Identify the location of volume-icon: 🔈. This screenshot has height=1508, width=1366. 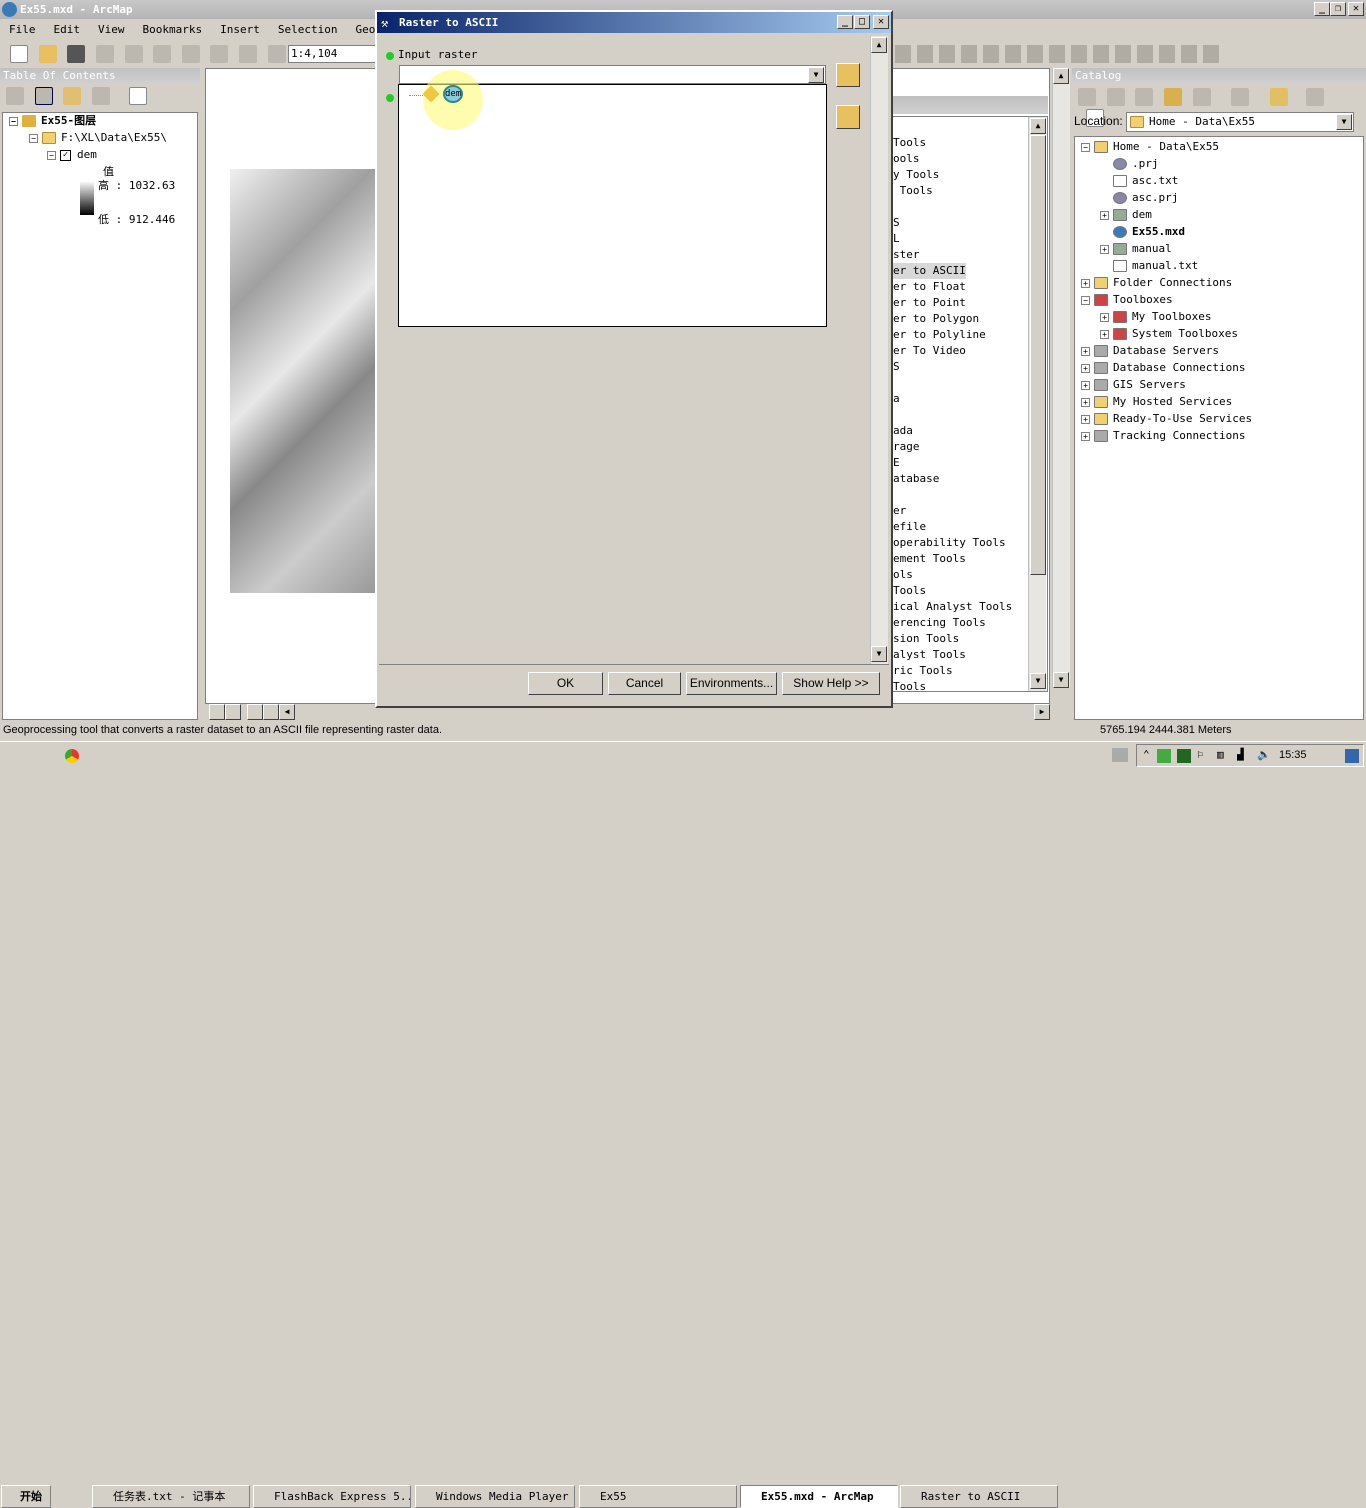
(1264, 754).